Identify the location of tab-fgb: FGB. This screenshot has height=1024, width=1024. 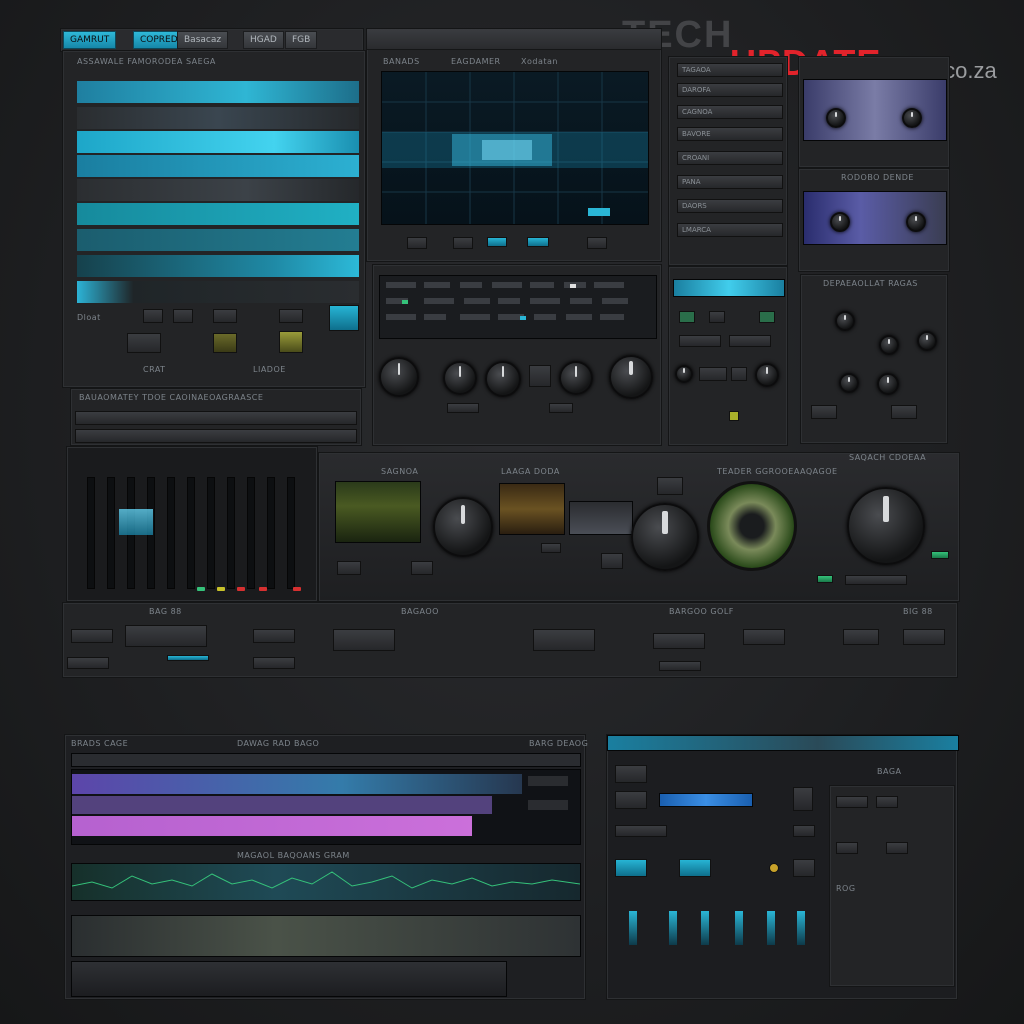
(301, 40).